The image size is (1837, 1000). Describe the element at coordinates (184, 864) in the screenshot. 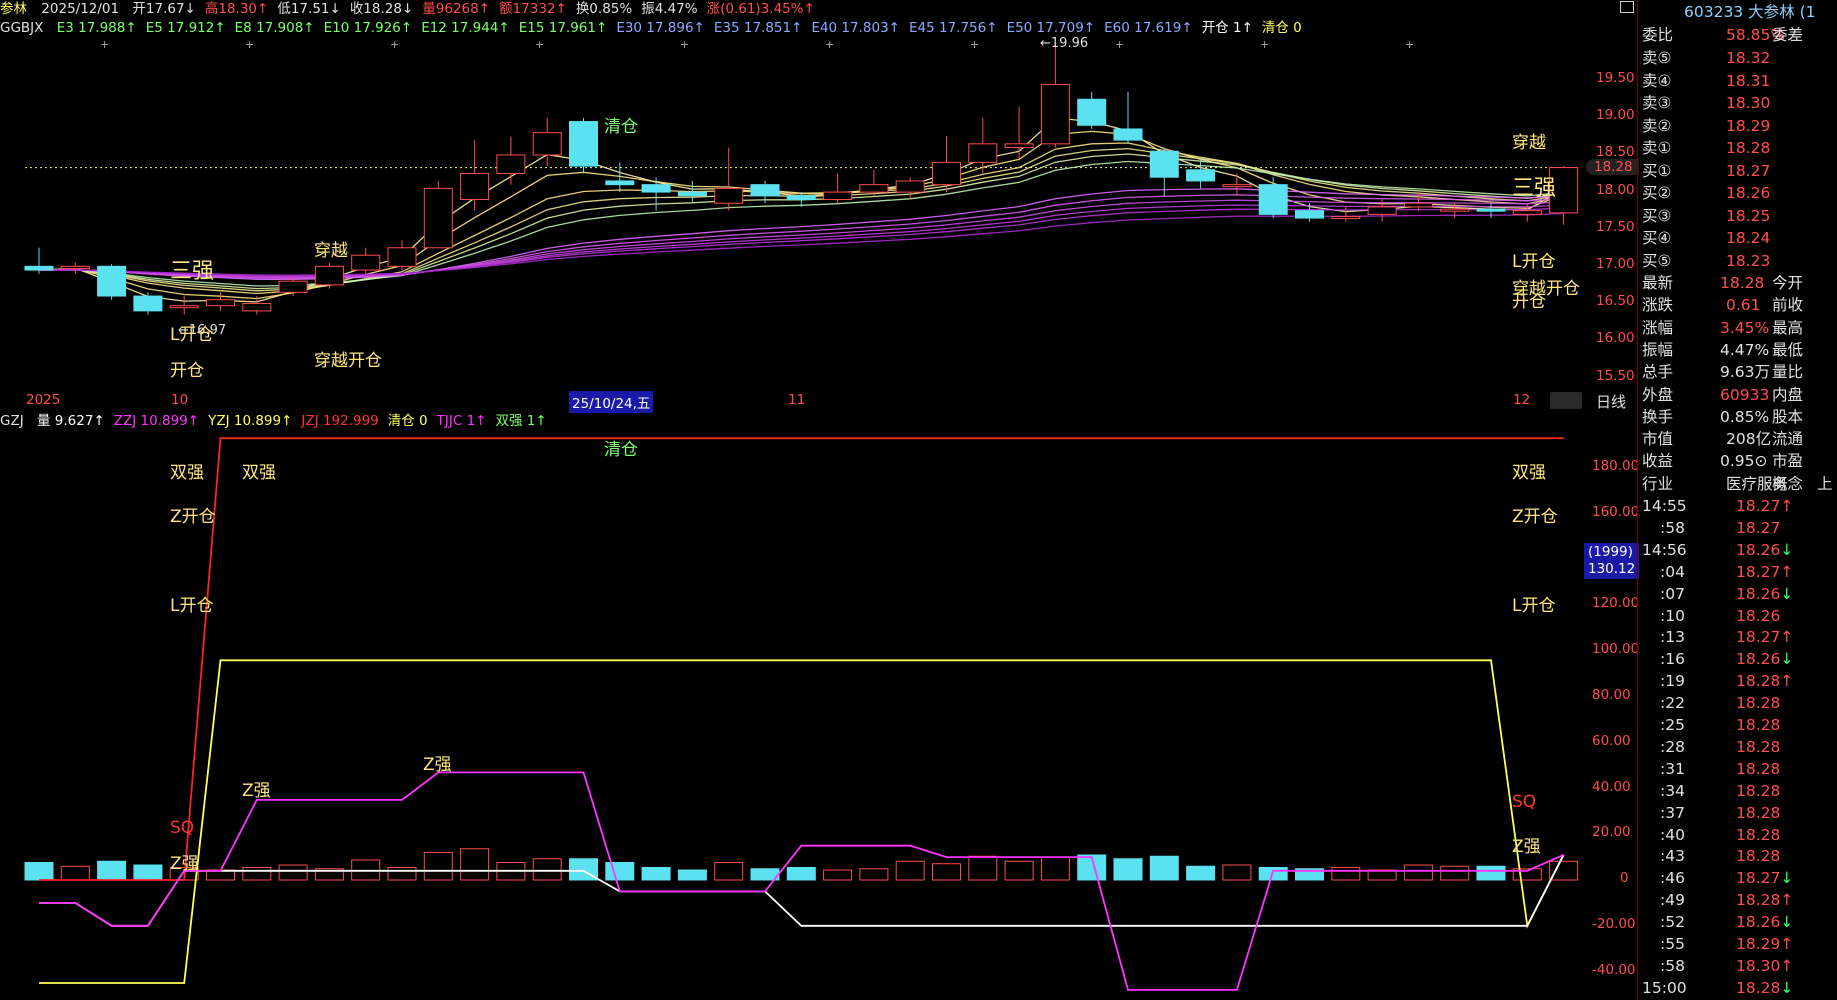

I see `signal-zqiang-a: Z强` at that location.